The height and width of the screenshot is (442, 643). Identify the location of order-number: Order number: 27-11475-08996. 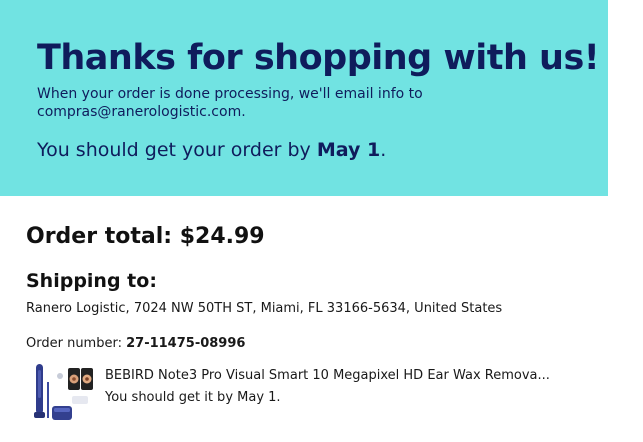
(135, 343).